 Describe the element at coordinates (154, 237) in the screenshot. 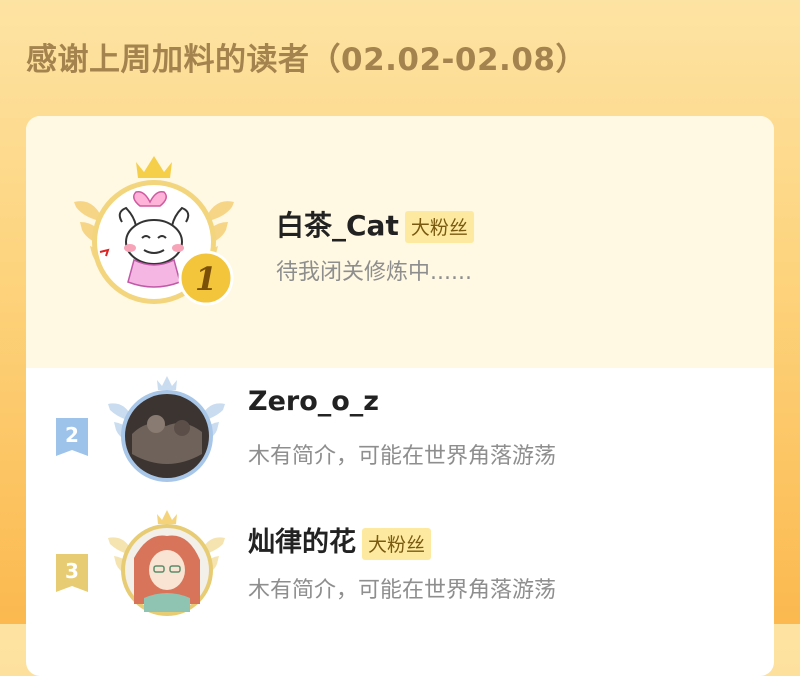

I see `rank-1-avatar-frame: 1` at that location.